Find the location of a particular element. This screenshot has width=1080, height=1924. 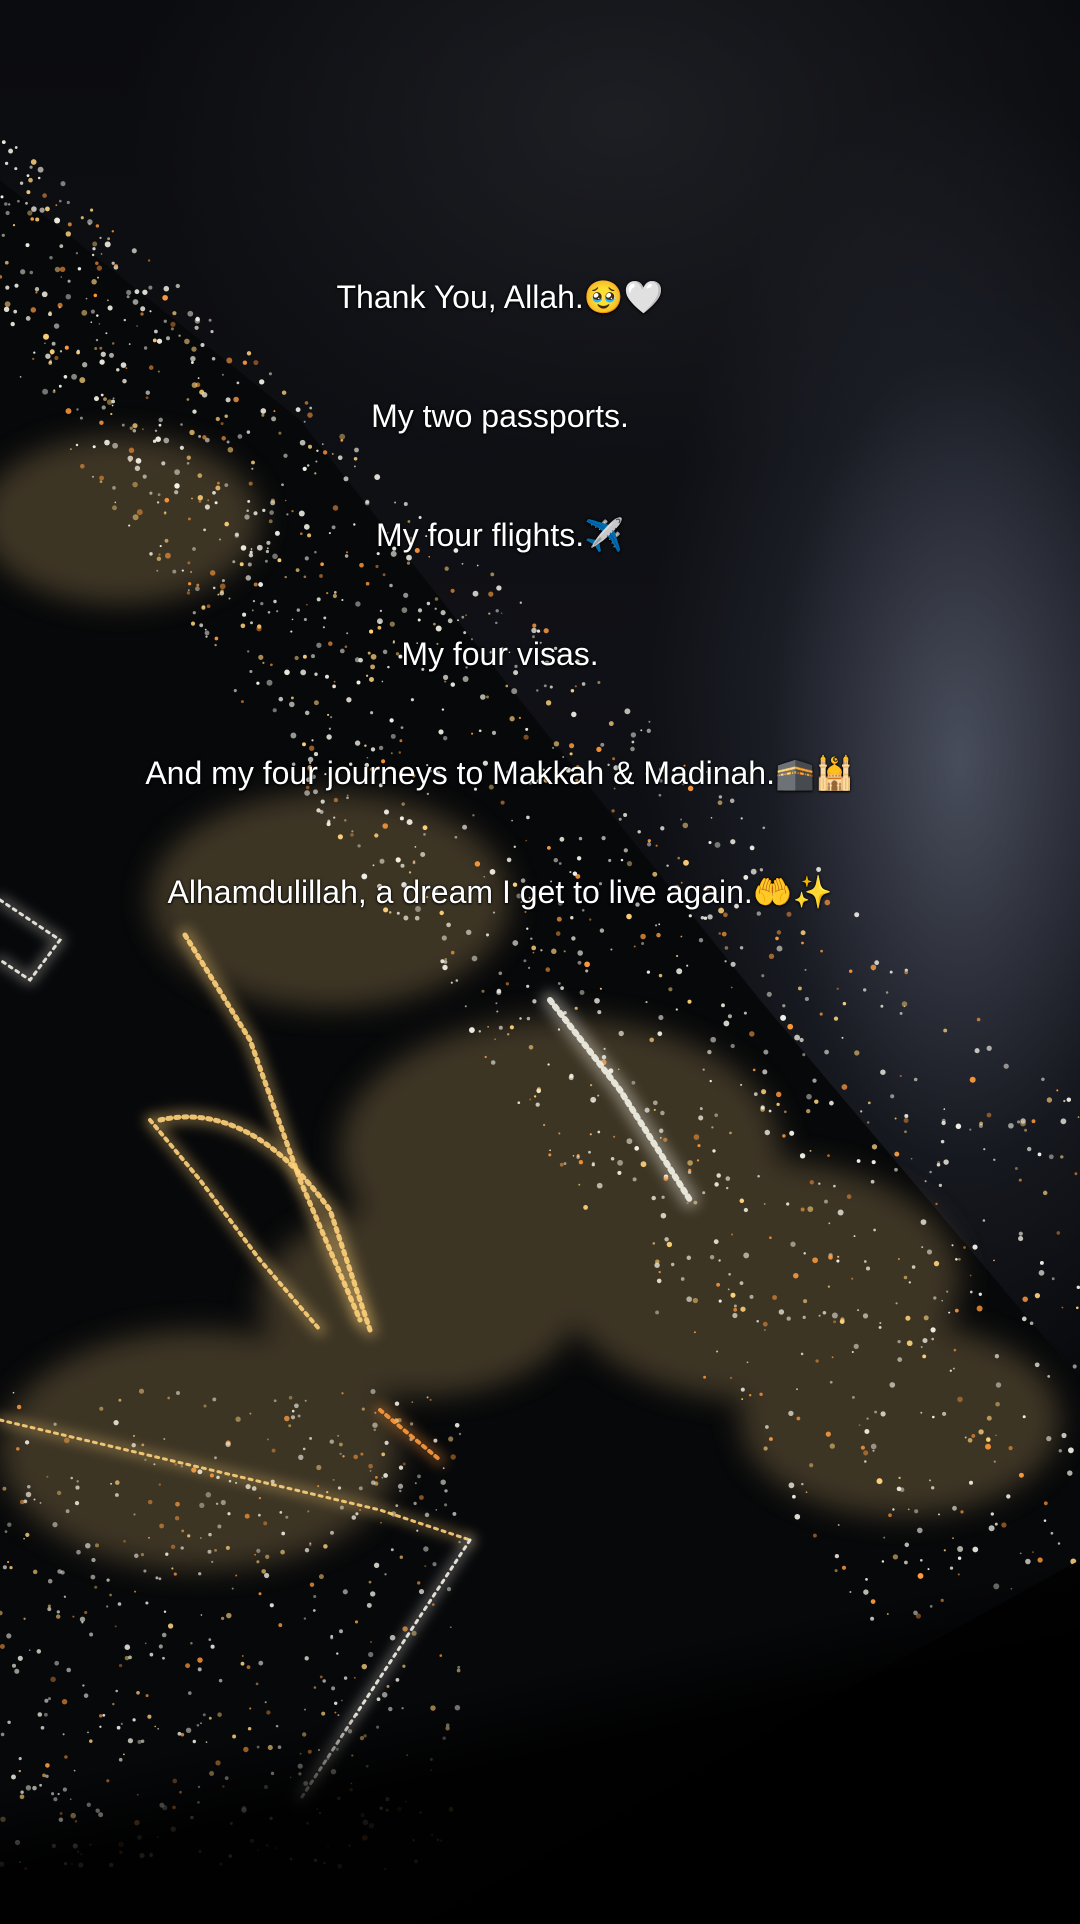

kaaba-mosque-emoji-icon: 🕋🕌 is located at coordinates (814, 773).